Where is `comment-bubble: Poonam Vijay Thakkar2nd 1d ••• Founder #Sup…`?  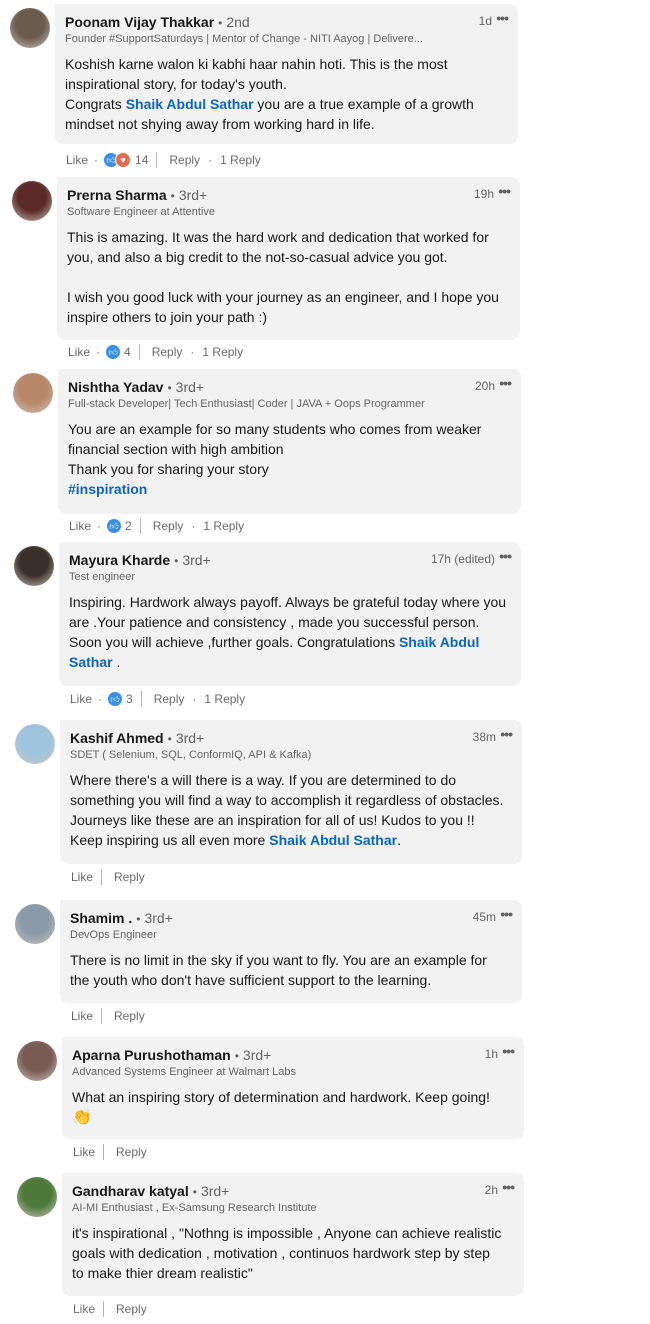 comment-bubble: Poonam Vijay Thakkar2nd 1d ••• Founder #Sup… is located at coordinates (286, 74).